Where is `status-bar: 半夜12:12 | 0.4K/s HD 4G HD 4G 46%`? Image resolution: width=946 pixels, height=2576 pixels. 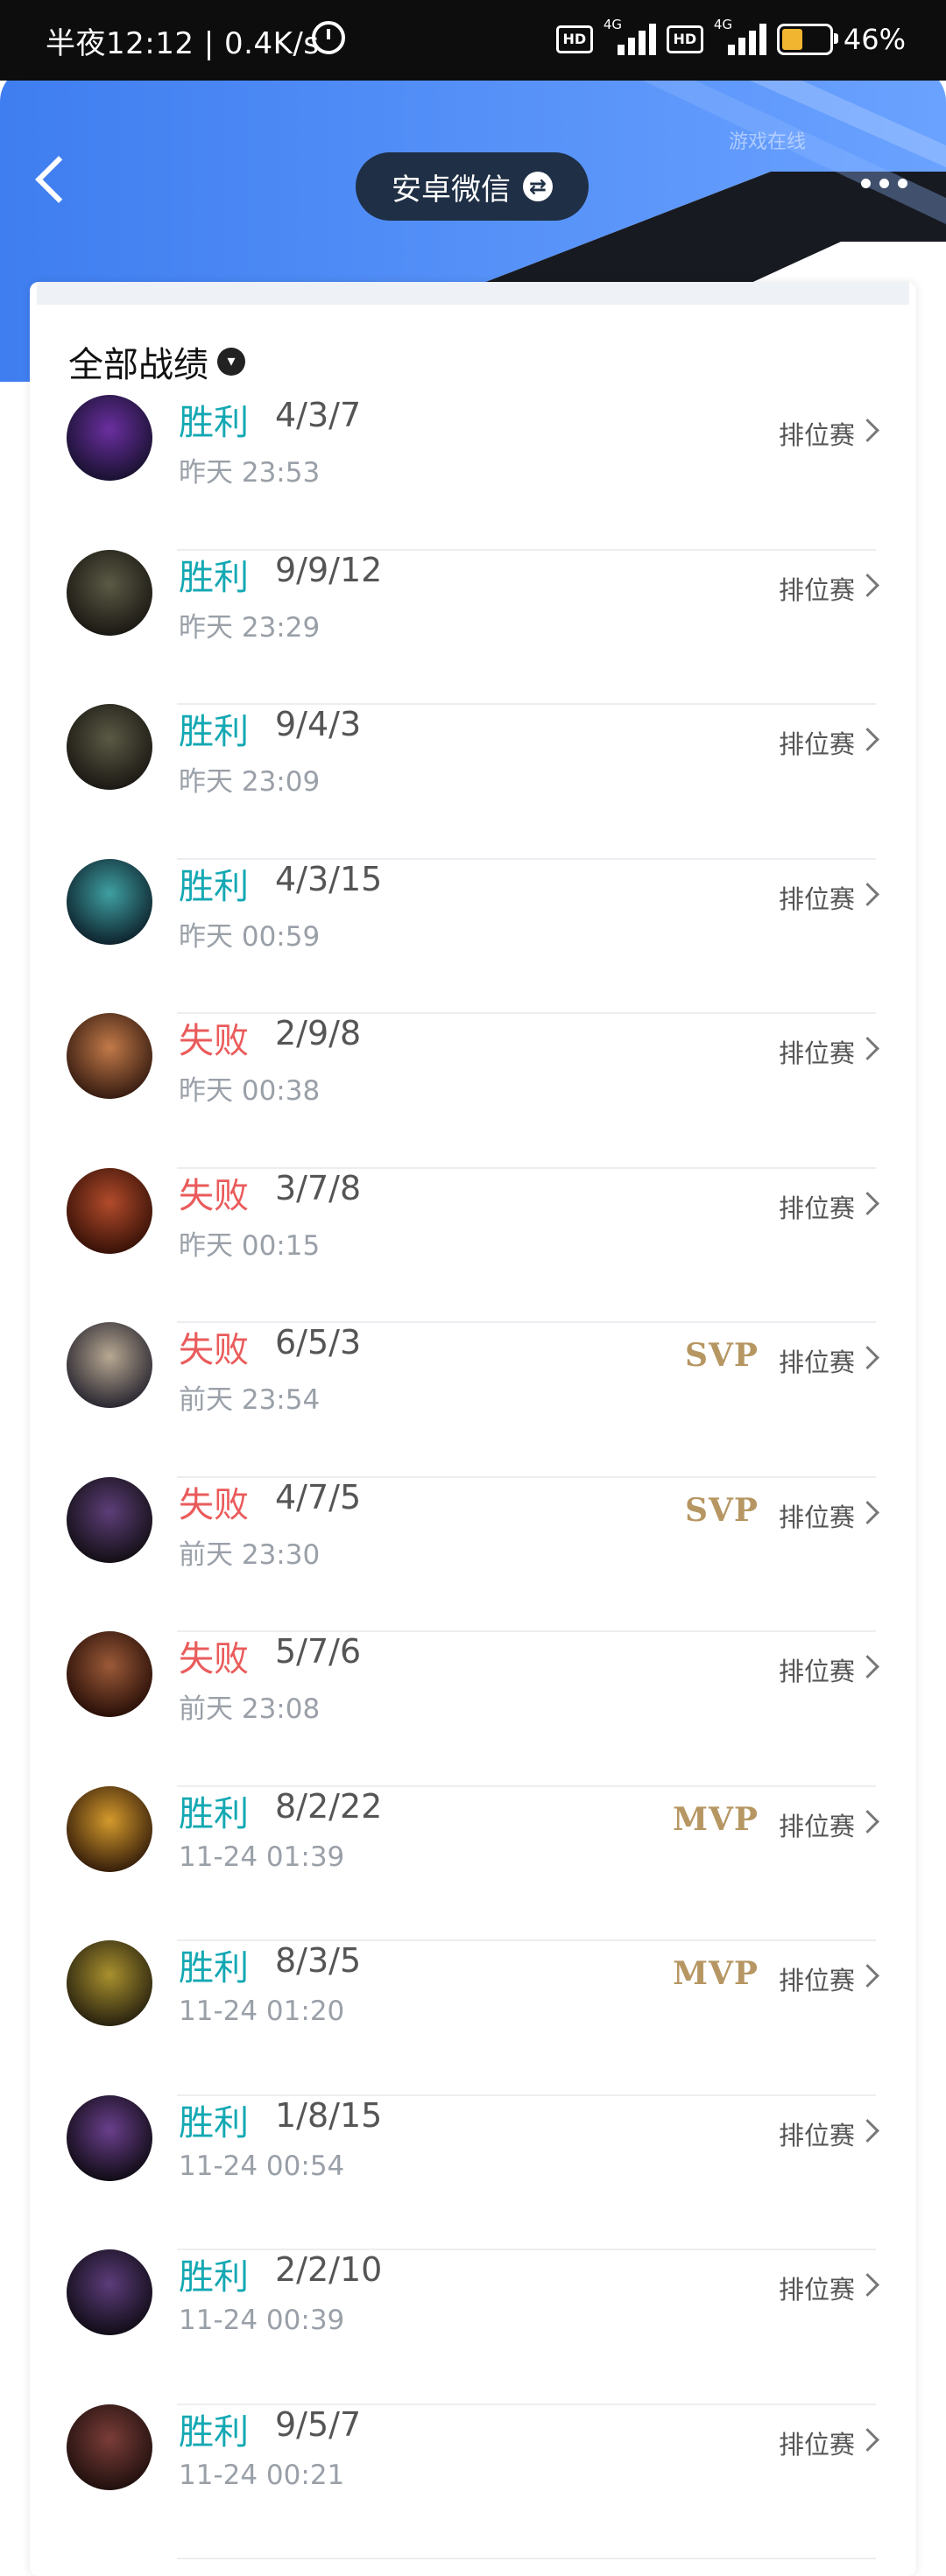
status-bar: 半夜12:12 | 0.4K/s HD 4G HD 4G 46% is located at coordinates (473, 40).